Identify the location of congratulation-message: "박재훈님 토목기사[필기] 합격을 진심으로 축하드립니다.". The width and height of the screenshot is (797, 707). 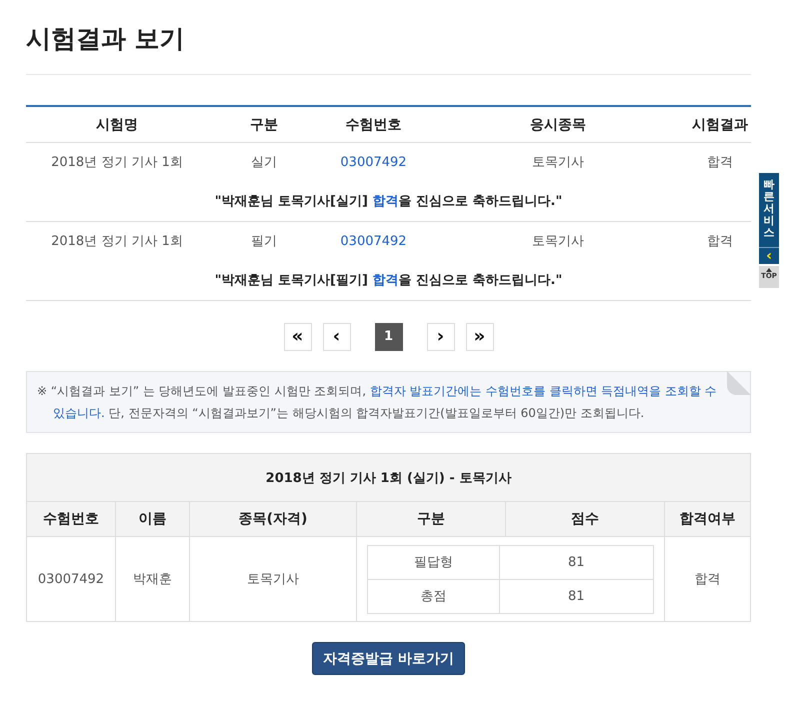
(388, 280).